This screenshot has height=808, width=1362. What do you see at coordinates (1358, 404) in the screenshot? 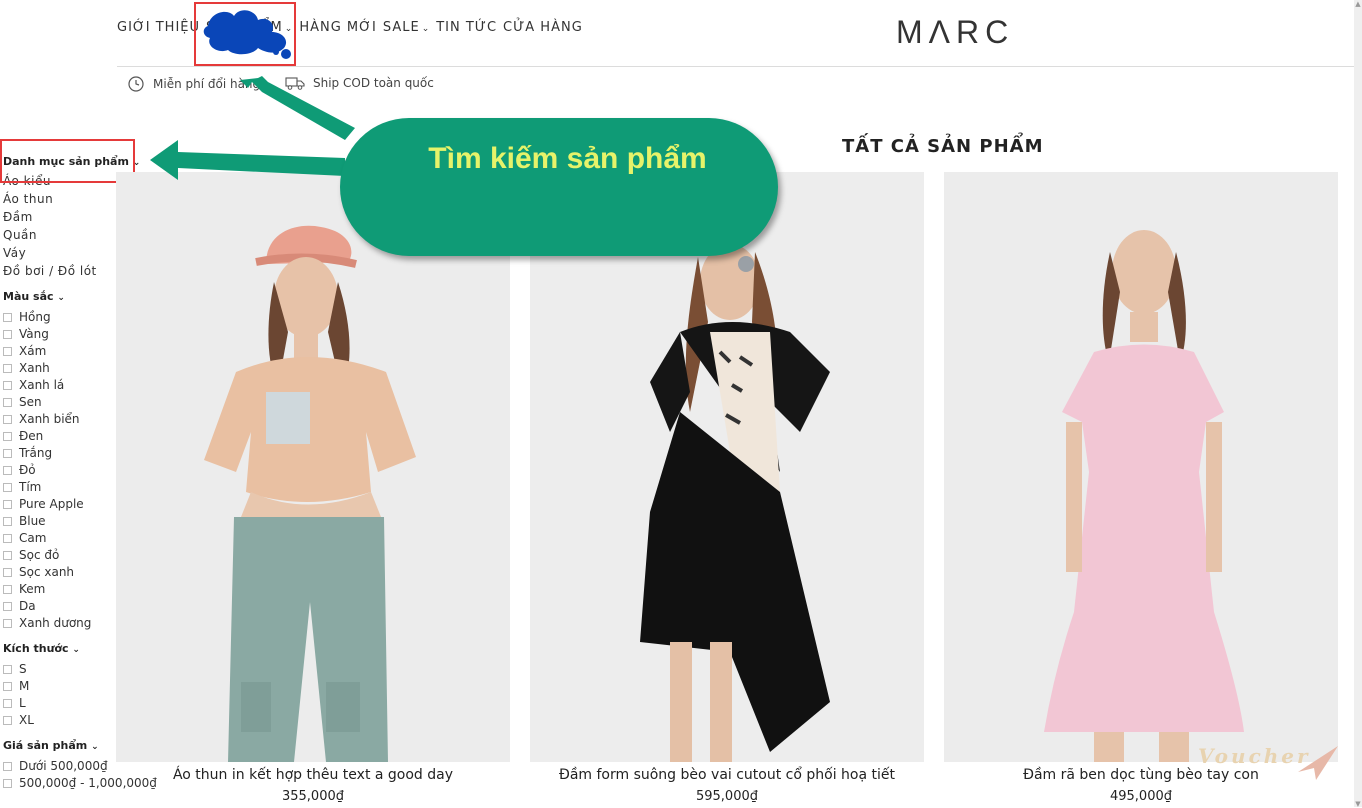
I see `scrollbar: ▲ ▼` at bounding box center [1358, 404].